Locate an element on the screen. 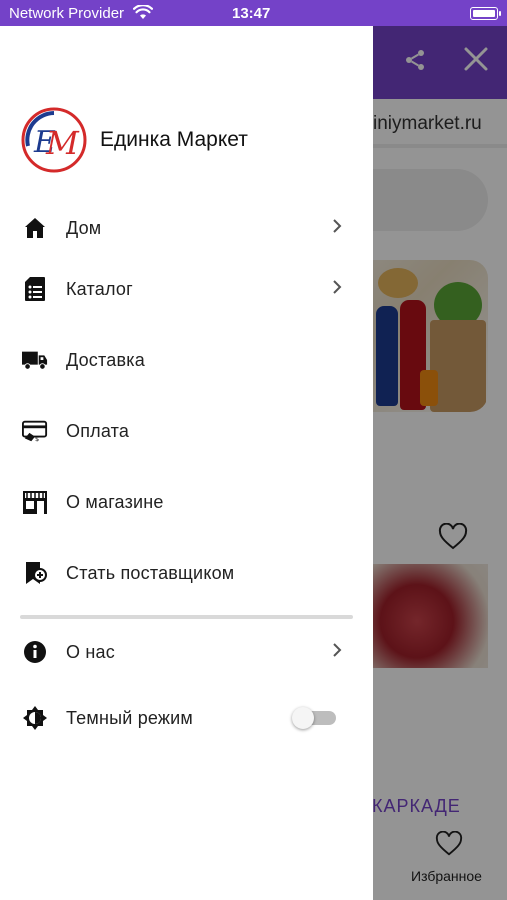 The image size is (507, 900). carrier-name: Network Provider is located at coordinates (67, 13).